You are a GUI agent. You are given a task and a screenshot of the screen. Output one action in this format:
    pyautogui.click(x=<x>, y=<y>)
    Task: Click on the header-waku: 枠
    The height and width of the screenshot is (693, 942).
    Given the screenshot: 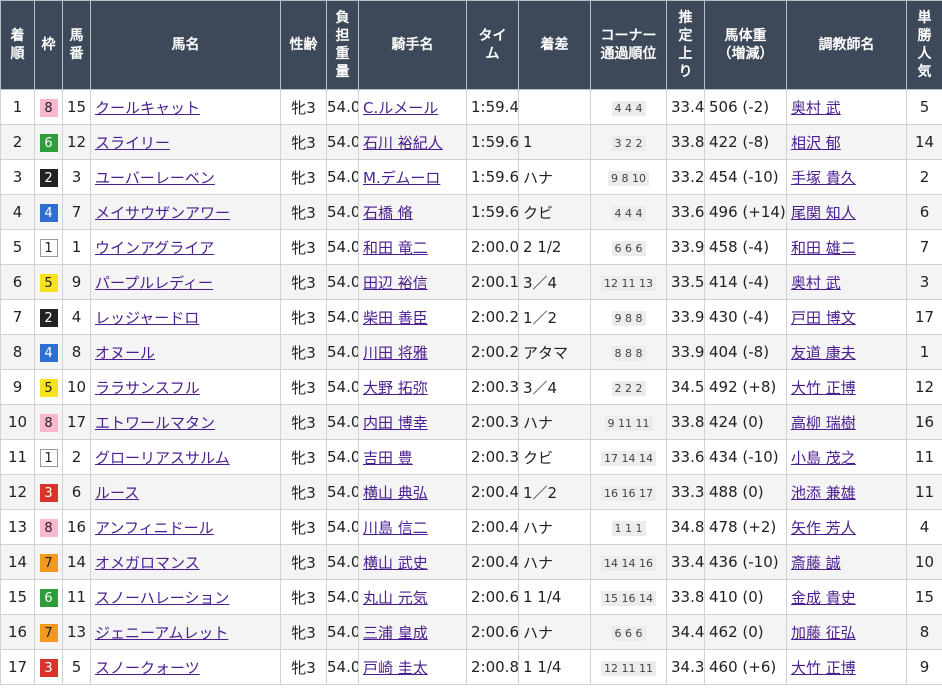 What is the action you would take?
    pyautogui.click(x=48, y=45)
    